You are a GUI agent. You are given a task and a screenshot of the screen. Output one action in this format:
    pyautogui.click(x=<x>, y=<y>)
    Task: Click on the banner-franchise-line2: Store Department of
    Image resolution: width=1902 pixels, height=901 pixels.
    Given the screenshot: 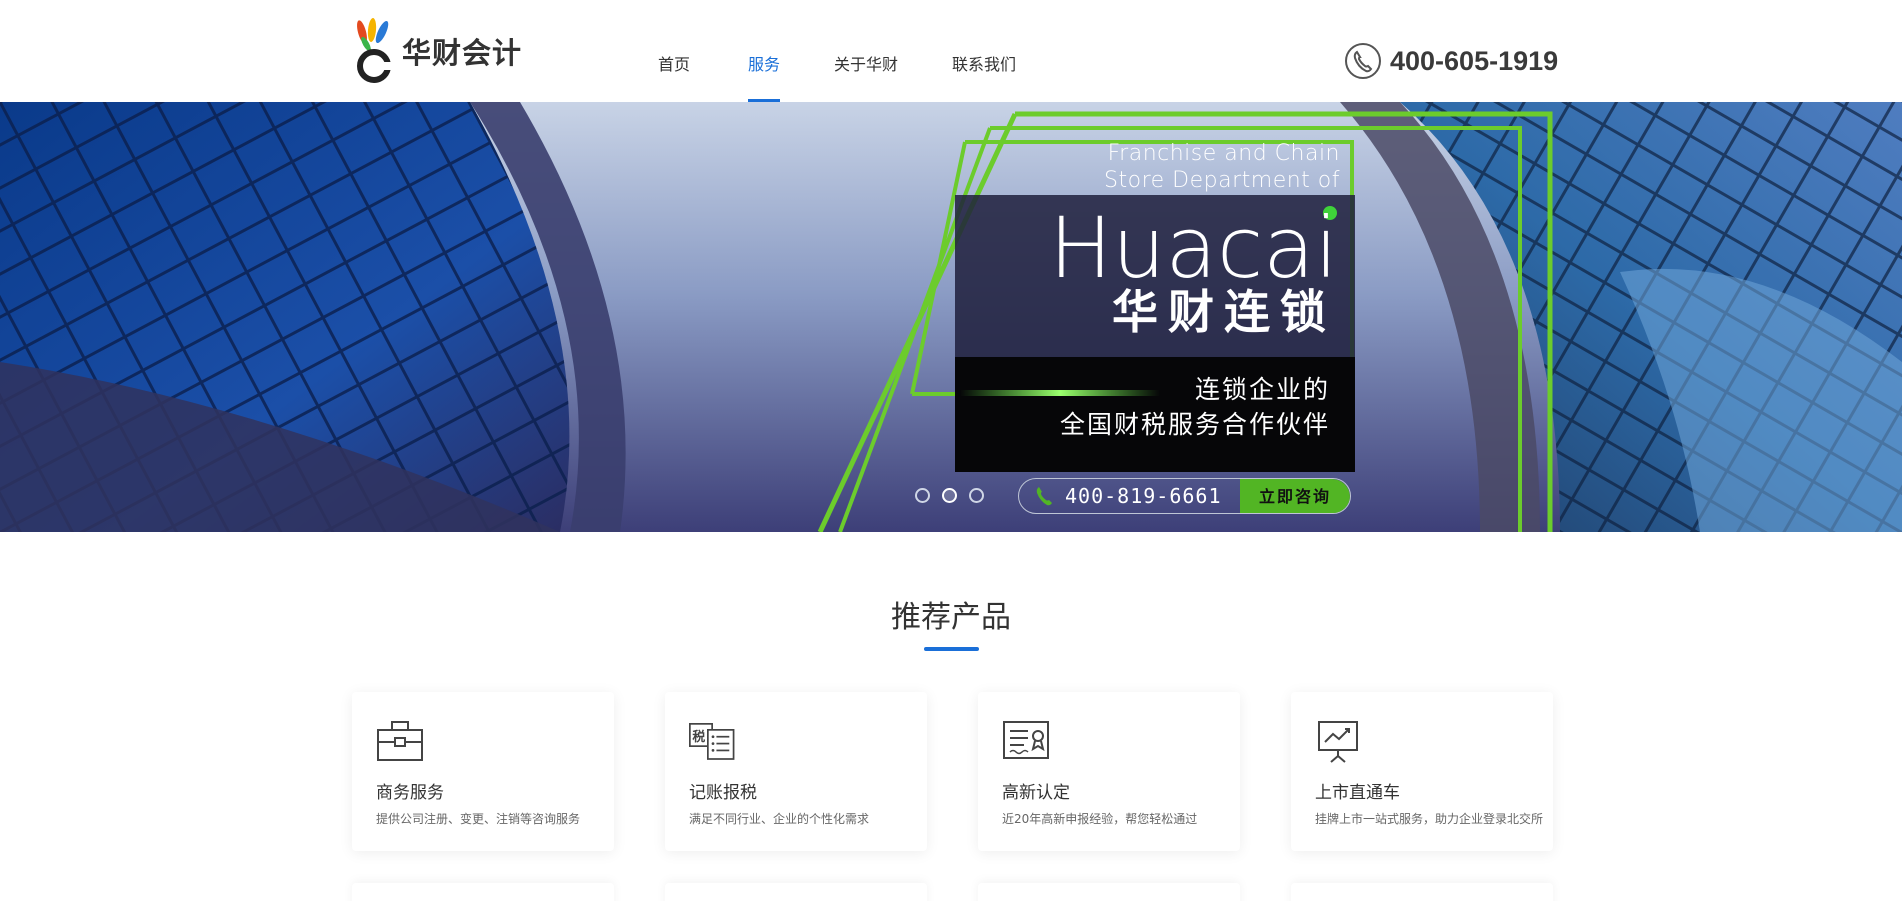 What is the action you would take?
    pyautogui.click(x=1222, y=180)
    